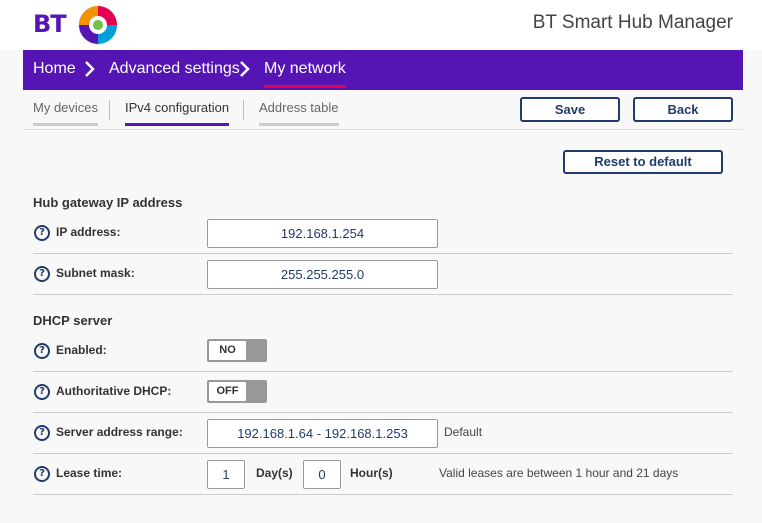  Describe the element at coordinates (299, 113) in the screenshot. I see `tab-address-table: Address table` at that location.